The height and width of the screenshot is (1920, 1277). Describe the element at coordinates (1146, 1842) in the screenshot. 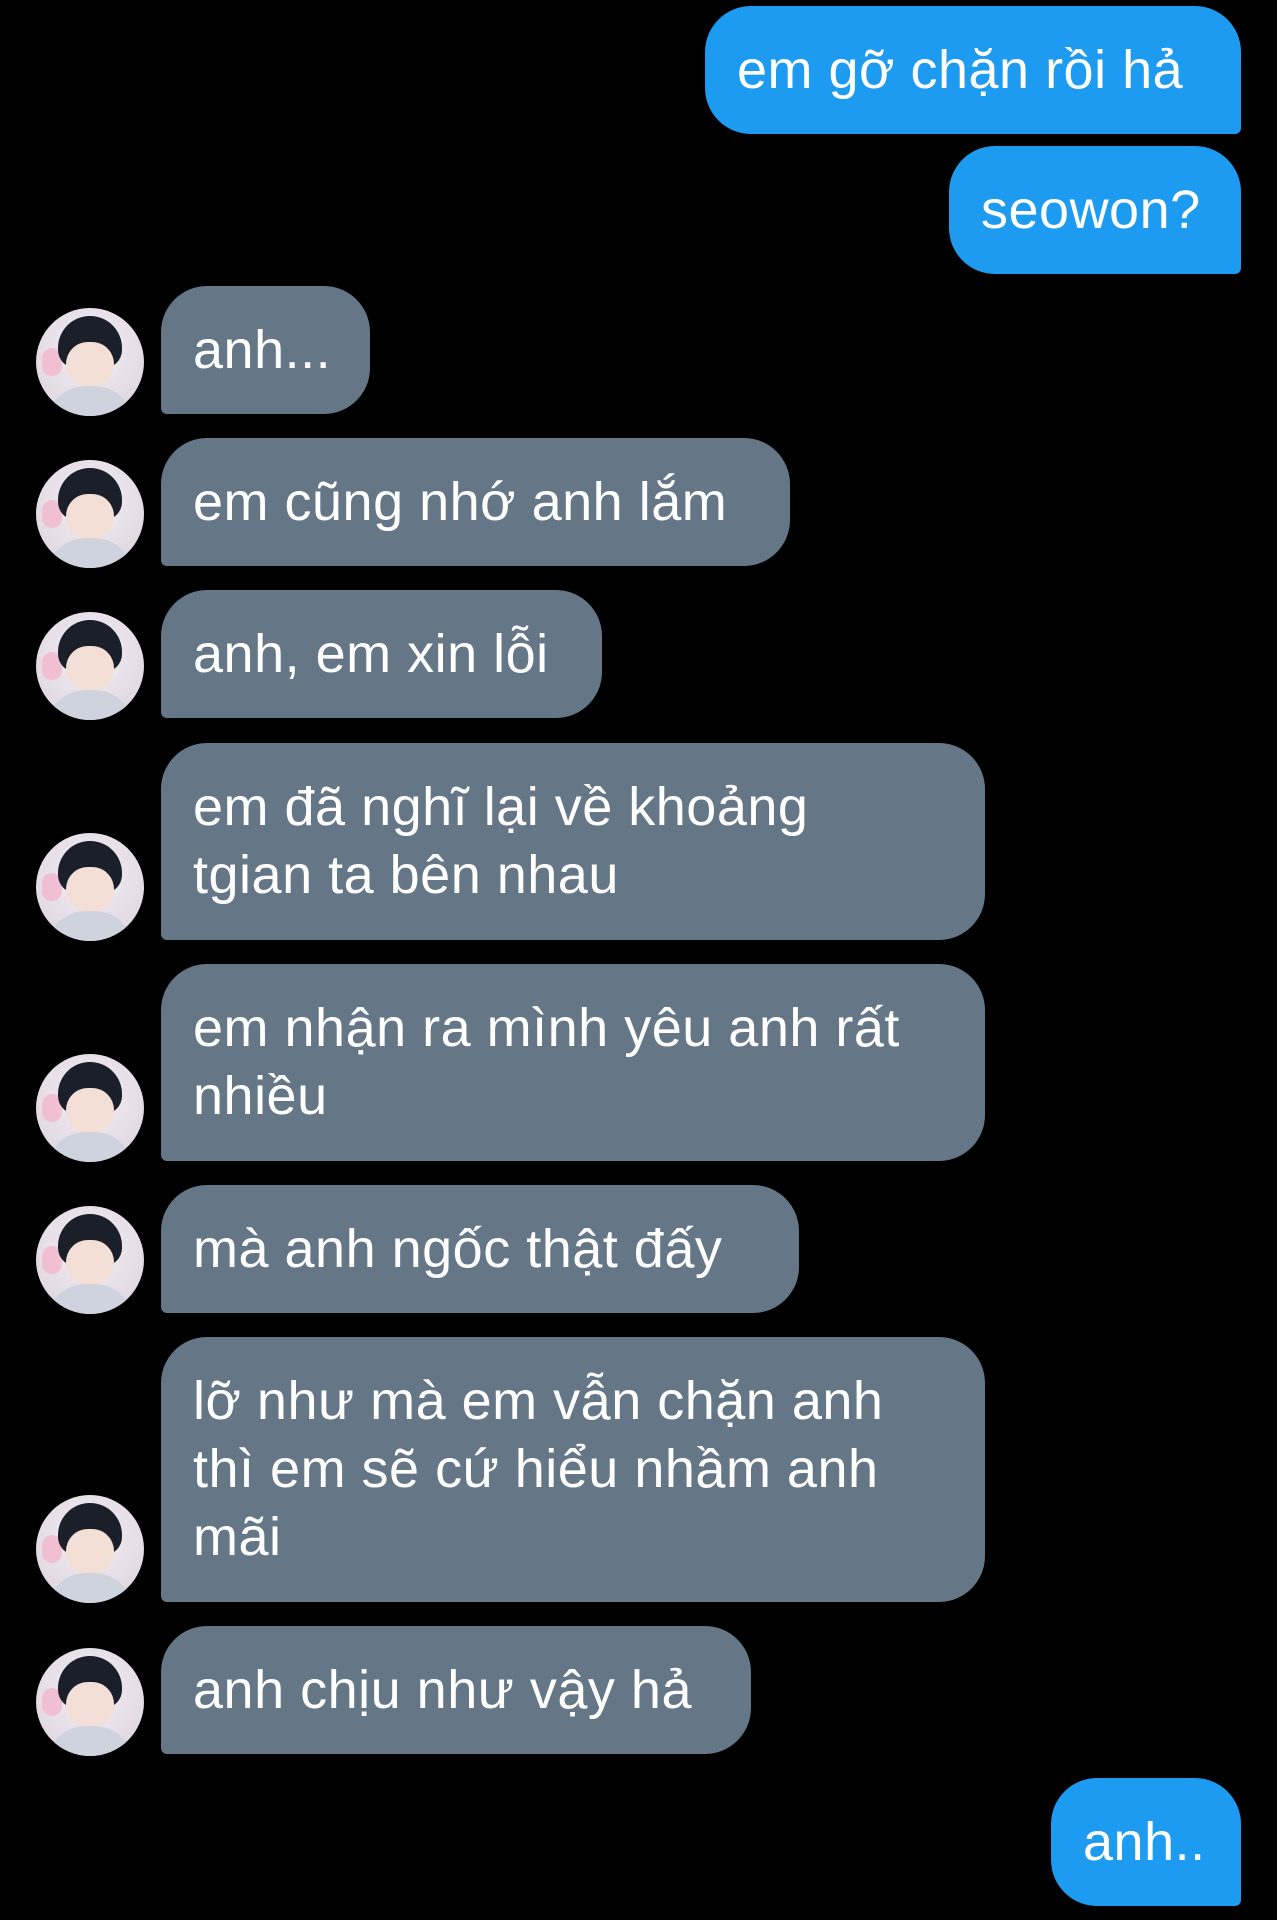

I see `sent-message-bubble: anh..` at that location.